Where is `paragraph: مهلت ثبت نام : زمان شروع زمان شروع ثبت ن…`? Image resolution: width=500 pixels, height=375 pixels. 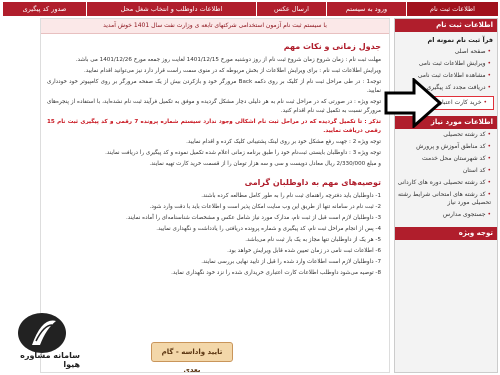
paragraph: مهلت ثبت نام : زمان شروع زمان شروع ثبت ن… is located at coordinates (228, 60).